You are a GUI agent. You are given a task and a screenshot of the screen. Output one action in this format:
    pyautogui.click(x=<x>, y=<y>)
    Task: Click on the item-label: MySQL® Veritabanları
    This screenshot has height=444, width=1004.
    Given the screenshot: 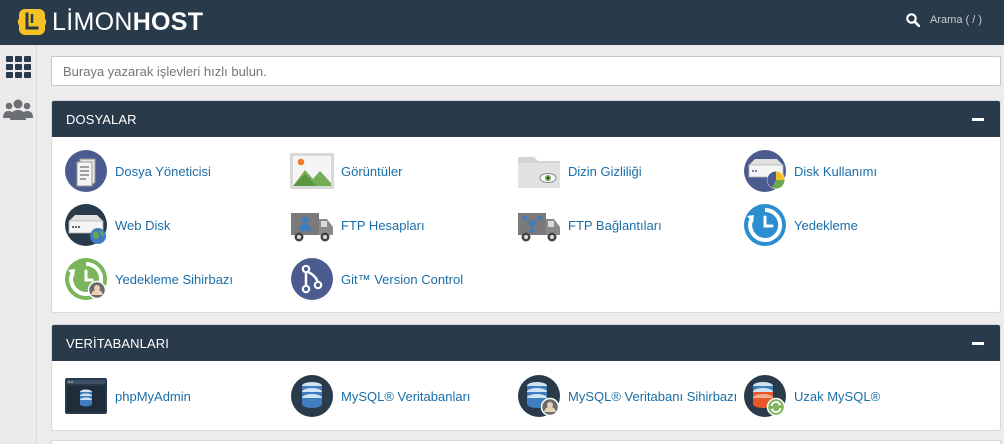 What is the action you would take?
    pyautogui.click(x=406, y=396)
    